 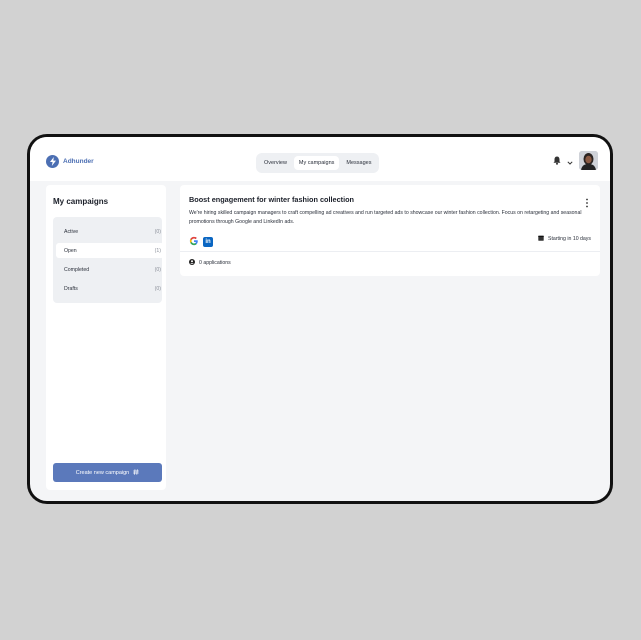 What do you see at coordinates (575, 160) in the screenshot?
I see `user-area` at bounding box center [575, 160].